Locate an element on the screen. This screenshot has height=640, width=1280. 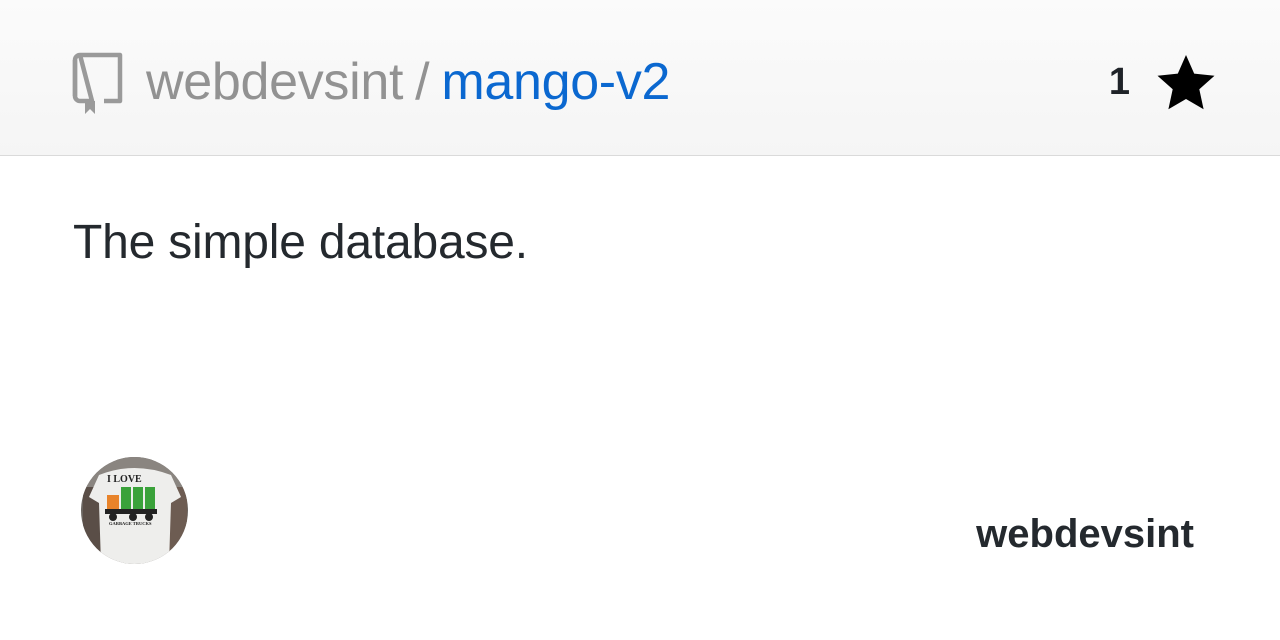
author-username: webdevsint is located at coordinates (1085, 534).